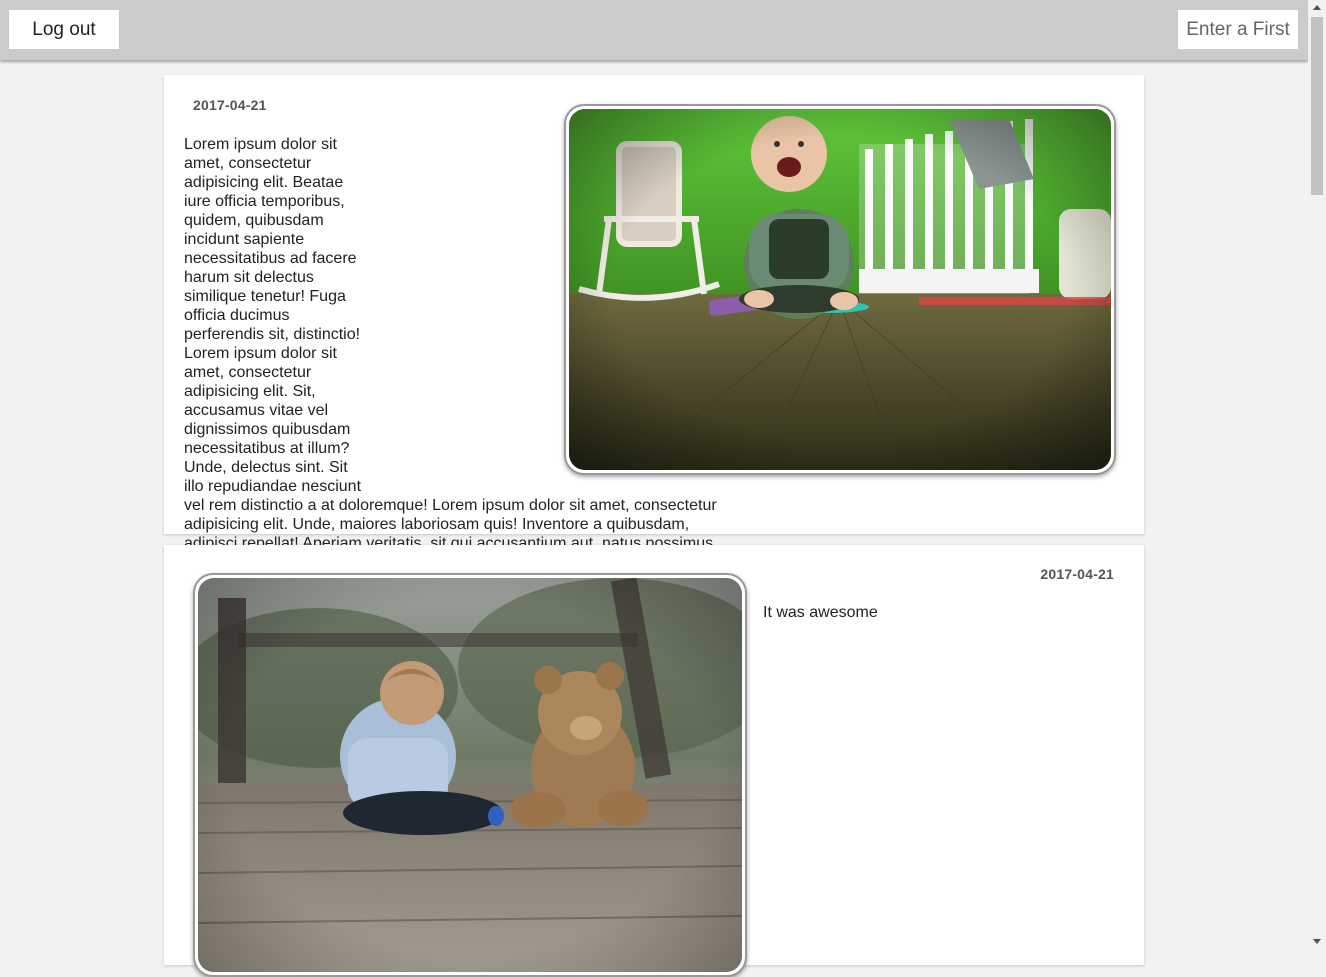 The image size is (1326, 977). Describe the element at coordinates (1317, 941) in the screenshot. I see `scroll-down-arrow-icon` at that location.